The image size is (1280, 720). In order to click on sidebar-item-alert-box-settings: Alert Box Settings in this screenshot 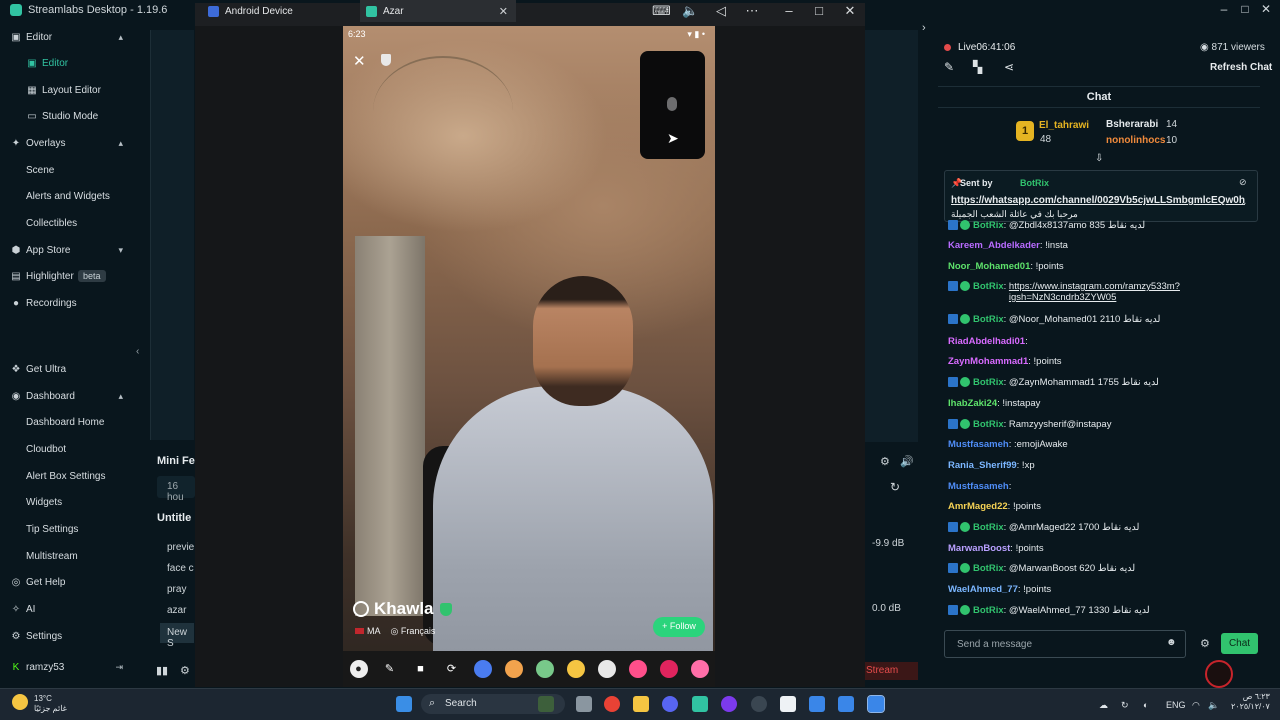, I will do `click(66, 476)`.